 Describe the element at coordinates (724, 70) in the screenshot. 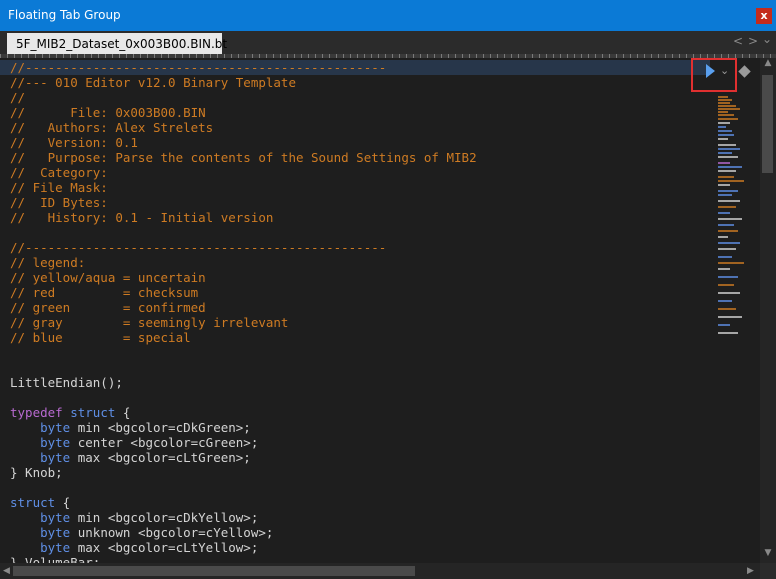

I see `run-options-chevron-icon: ⌄` at that location.